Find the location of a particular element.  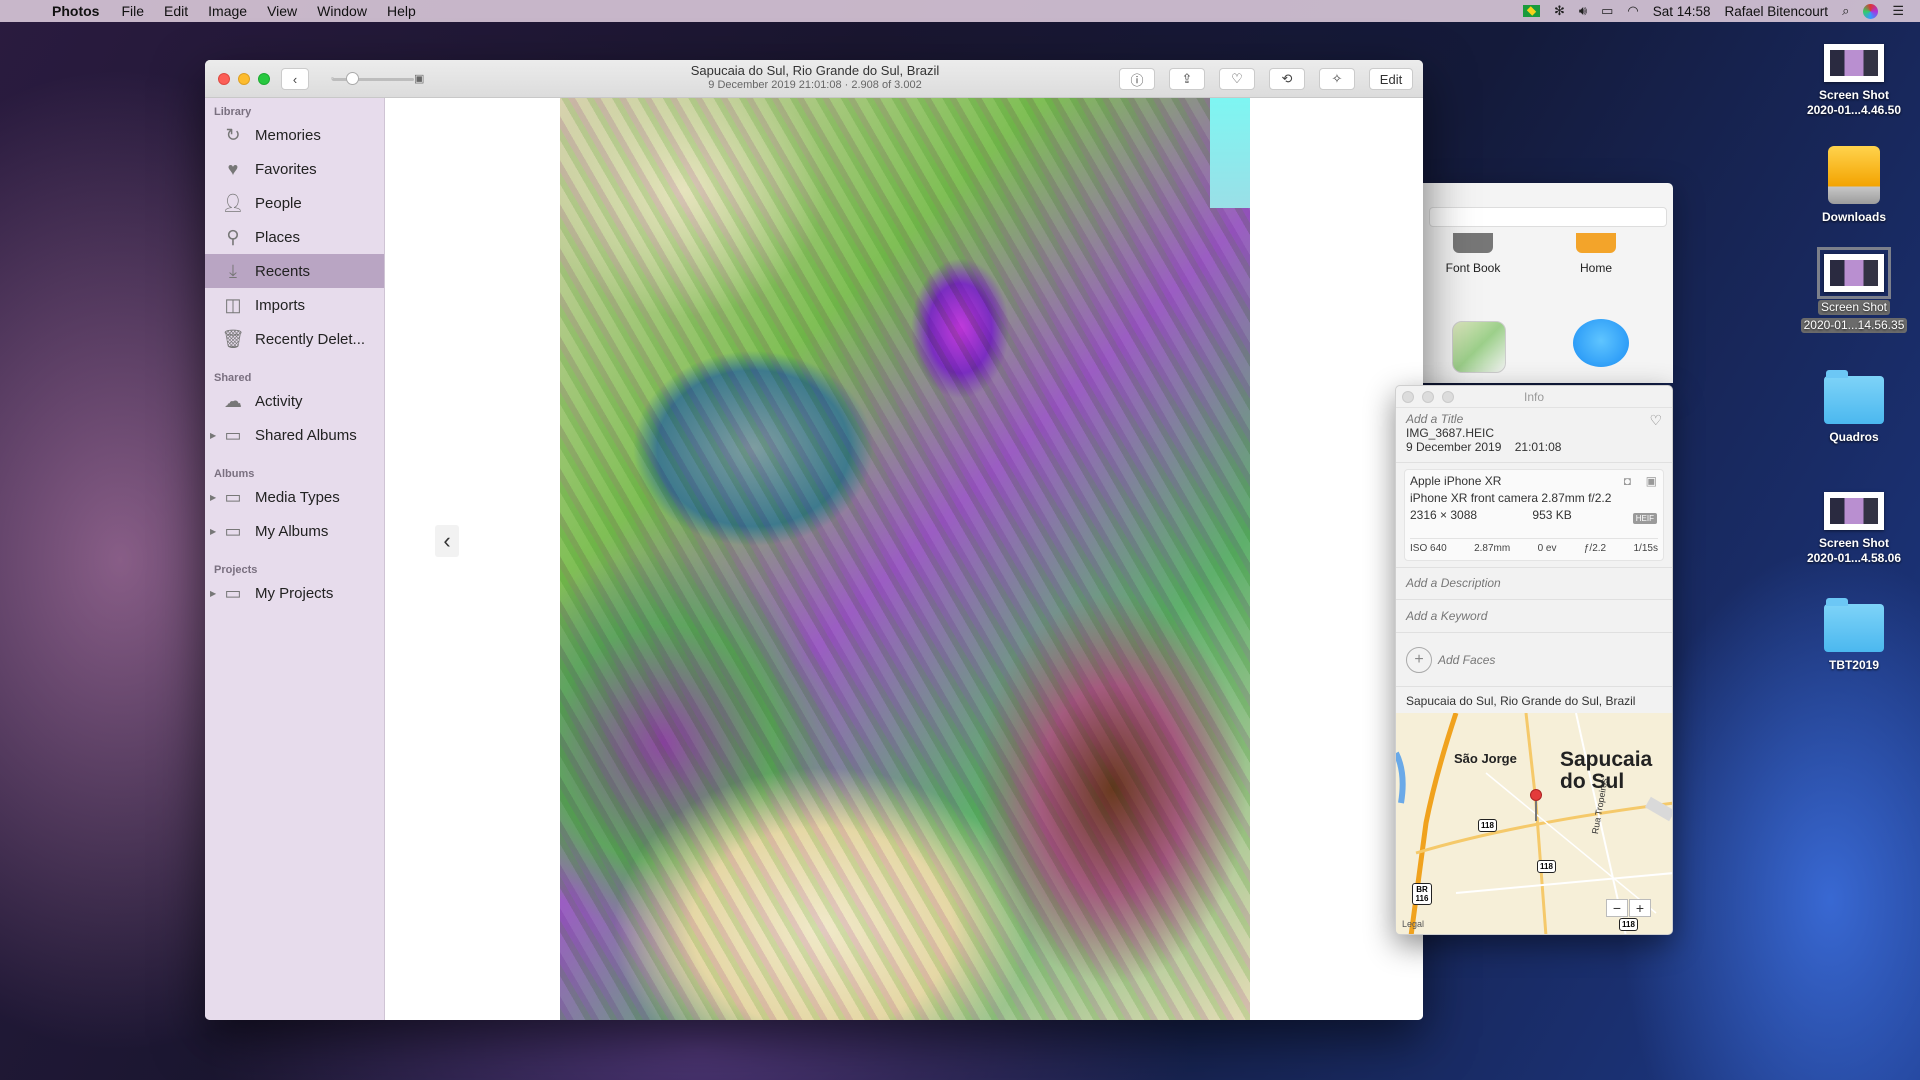

display-mirroring-icon: ▭ is located at coordinates (1607, 11).